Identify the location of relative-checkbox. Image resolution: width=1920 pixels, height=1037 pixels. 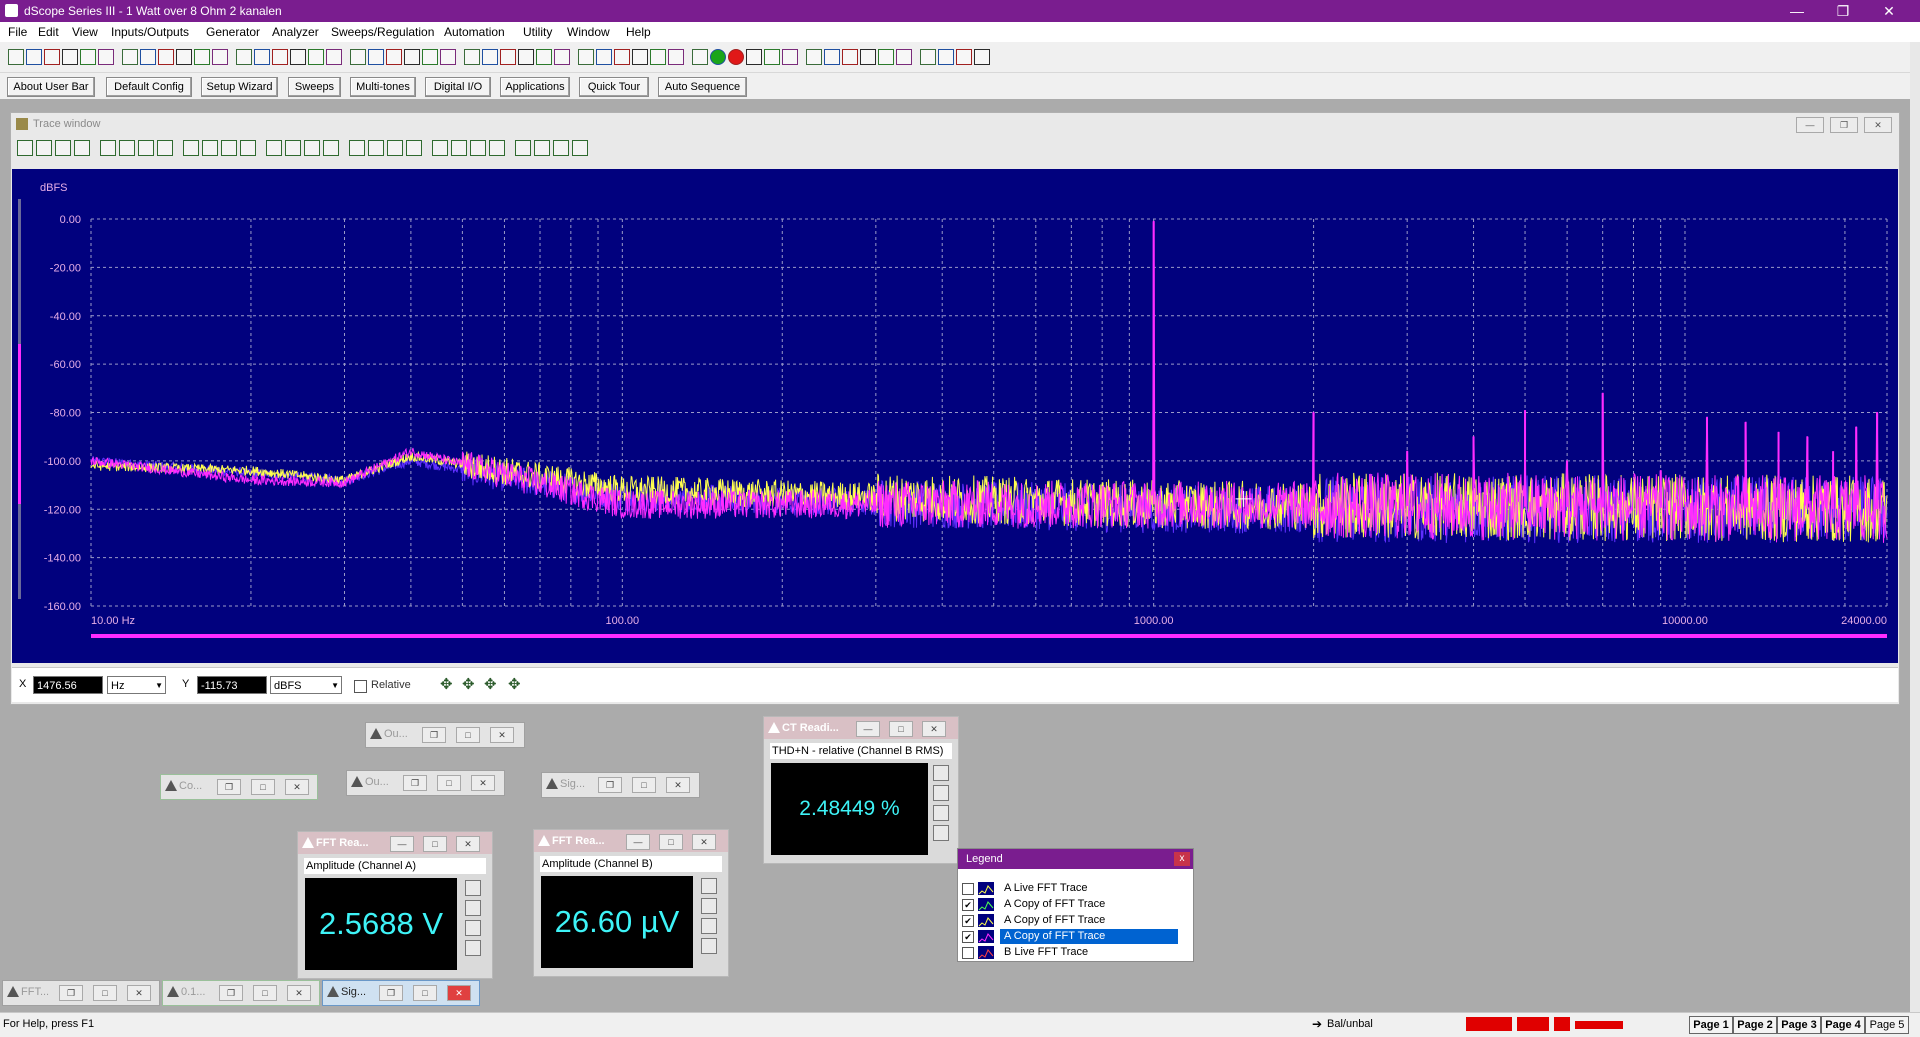
(360, 686).